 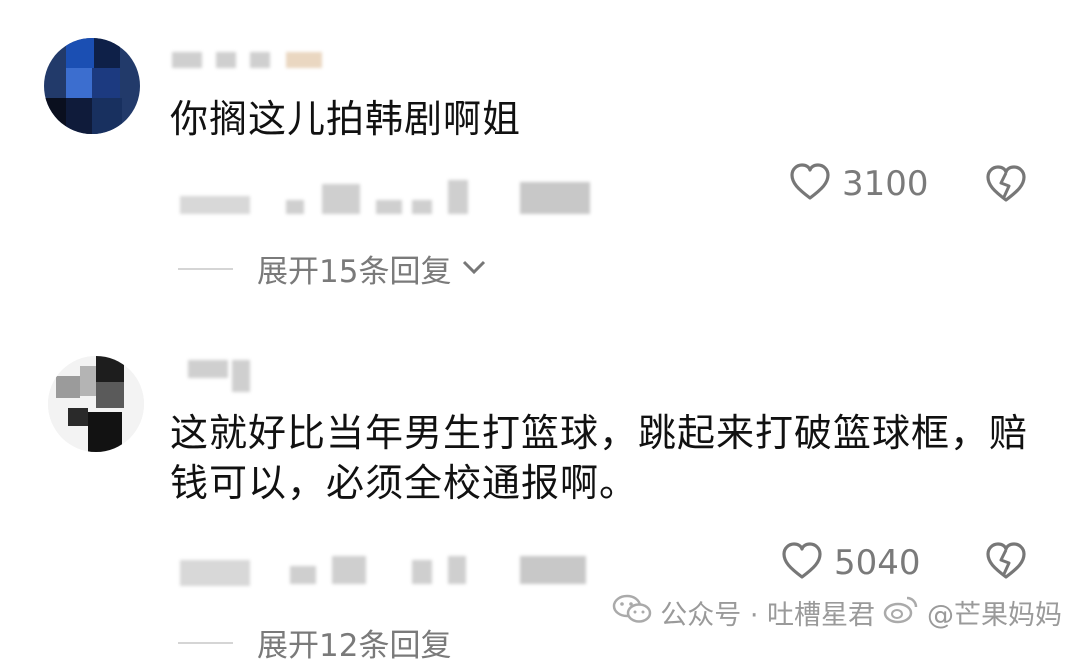 I want to click on like-button: 5040, so click(x=850, y=563).